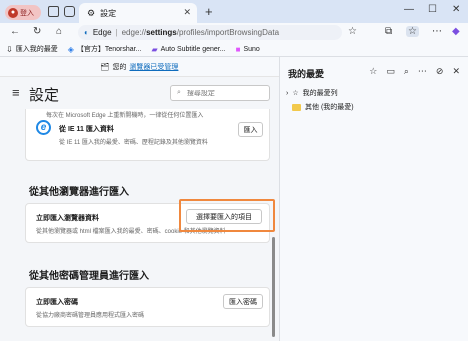 This screenshot has width=468, height=341. What do you see at coordinates (102, 32) in the screenshot?
I see `address-host: Edge` at bounding box center [102, 32].